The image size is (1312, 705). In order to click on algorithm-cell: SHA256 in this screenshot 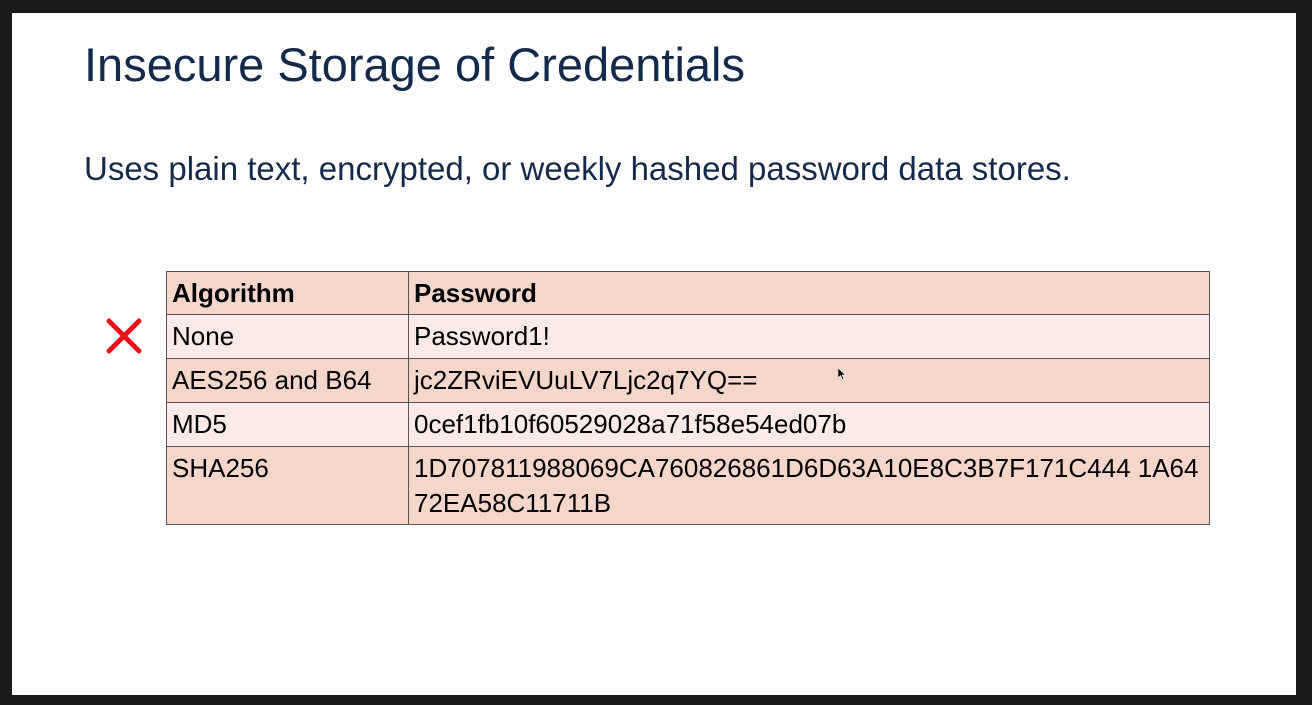, I will do `click(287, 485)`.